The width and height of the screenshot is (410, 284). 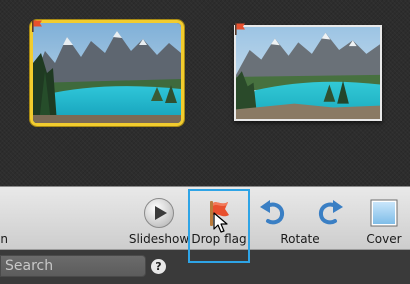 I want to click on cover-icon, so click(x=384, y=213).